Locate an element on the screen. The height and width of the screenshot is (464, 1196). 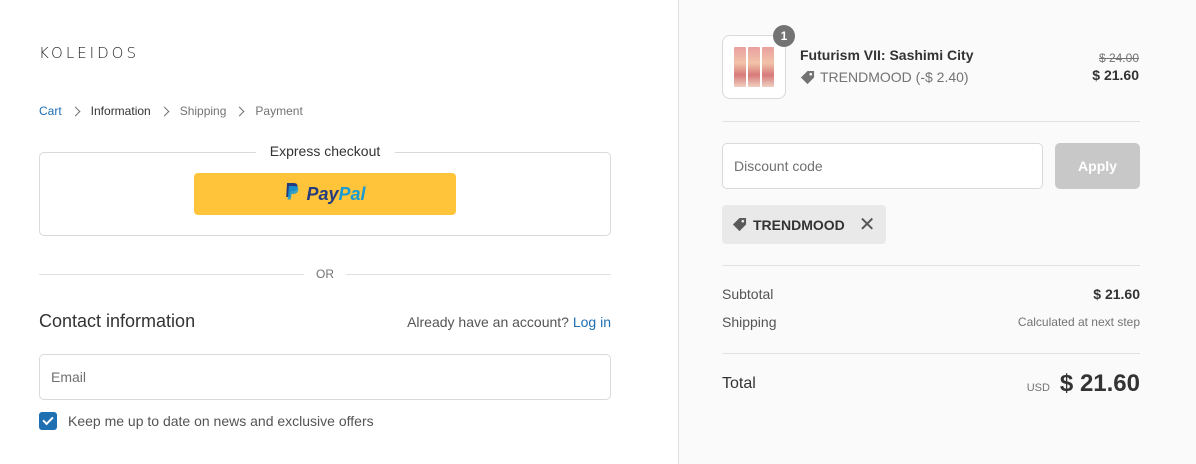
shipping-label: Shipping is located at coordinates (749, 322).